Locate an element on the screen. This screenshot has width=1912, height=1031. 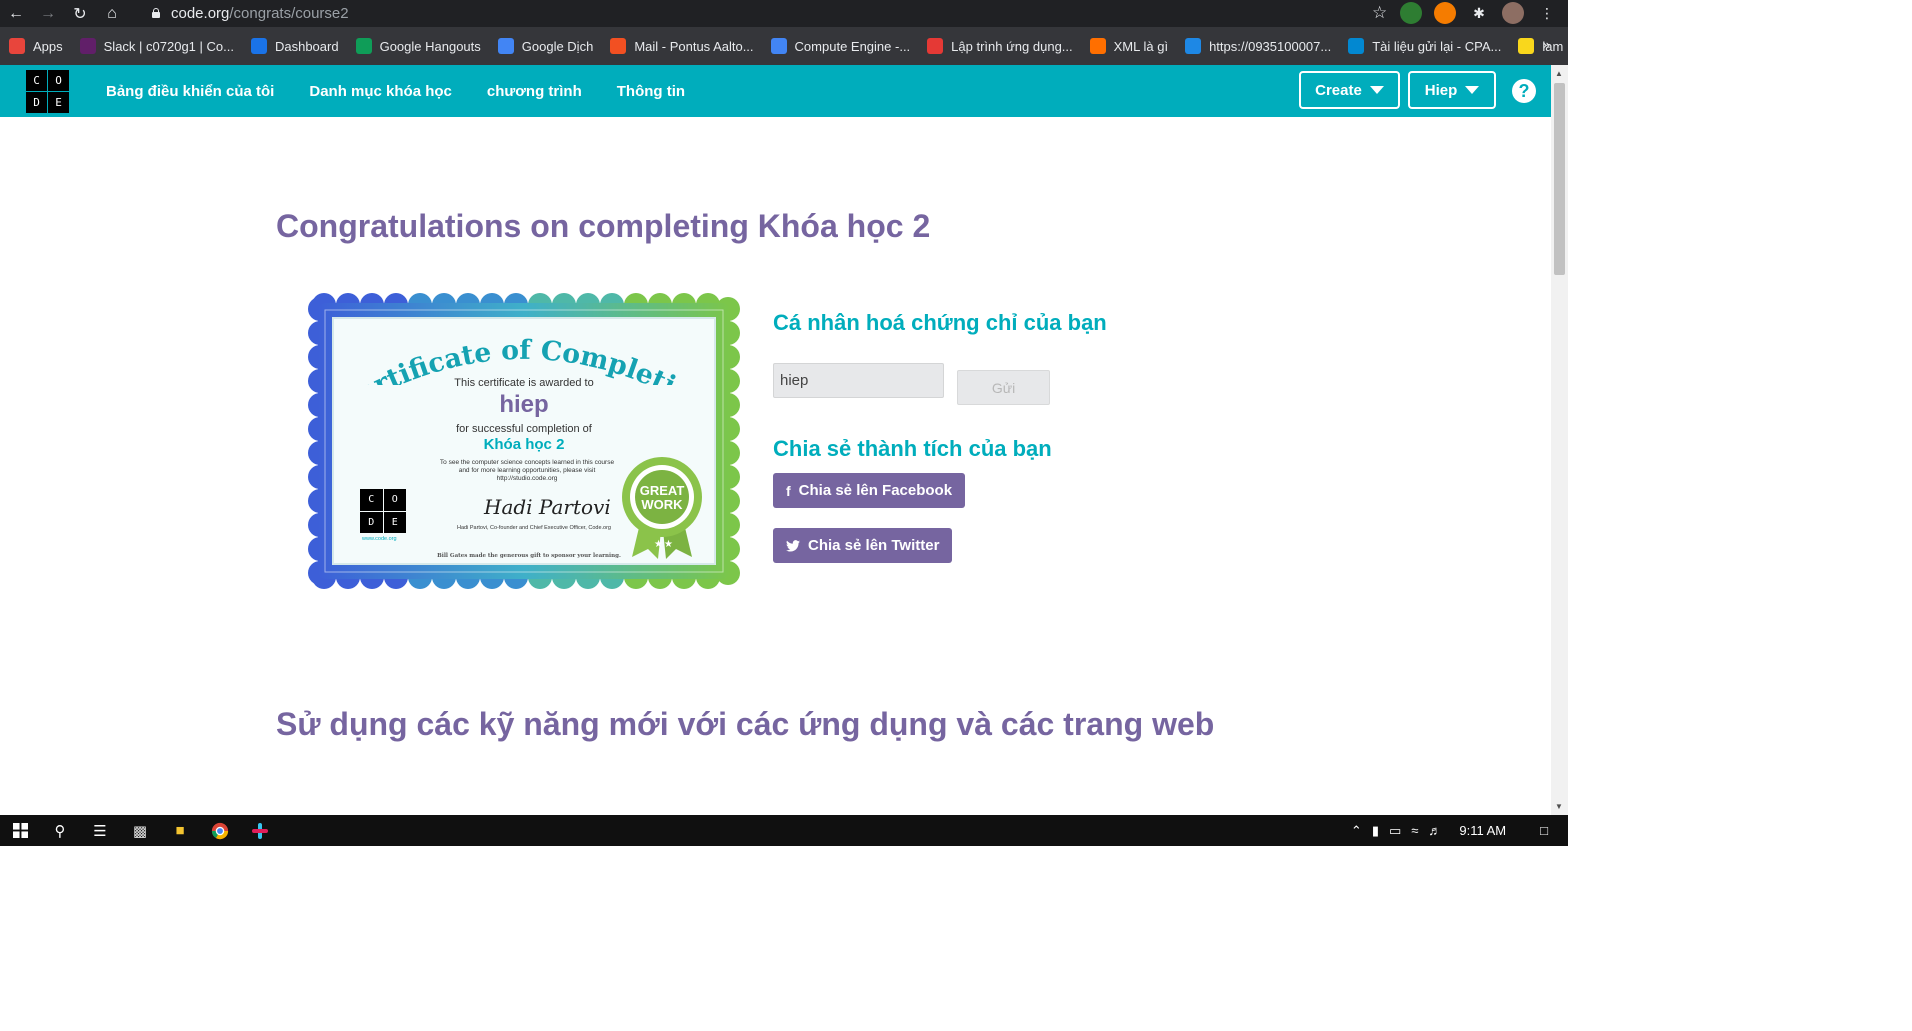
facebook-icon: f is located at coordinates (788, 490).